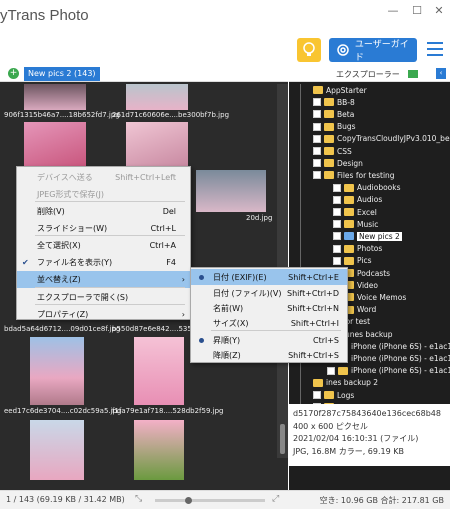 The width and height of the screenshot is (450, 509). I want to click on tree-item-label: Podcasts, so click(374, 273).